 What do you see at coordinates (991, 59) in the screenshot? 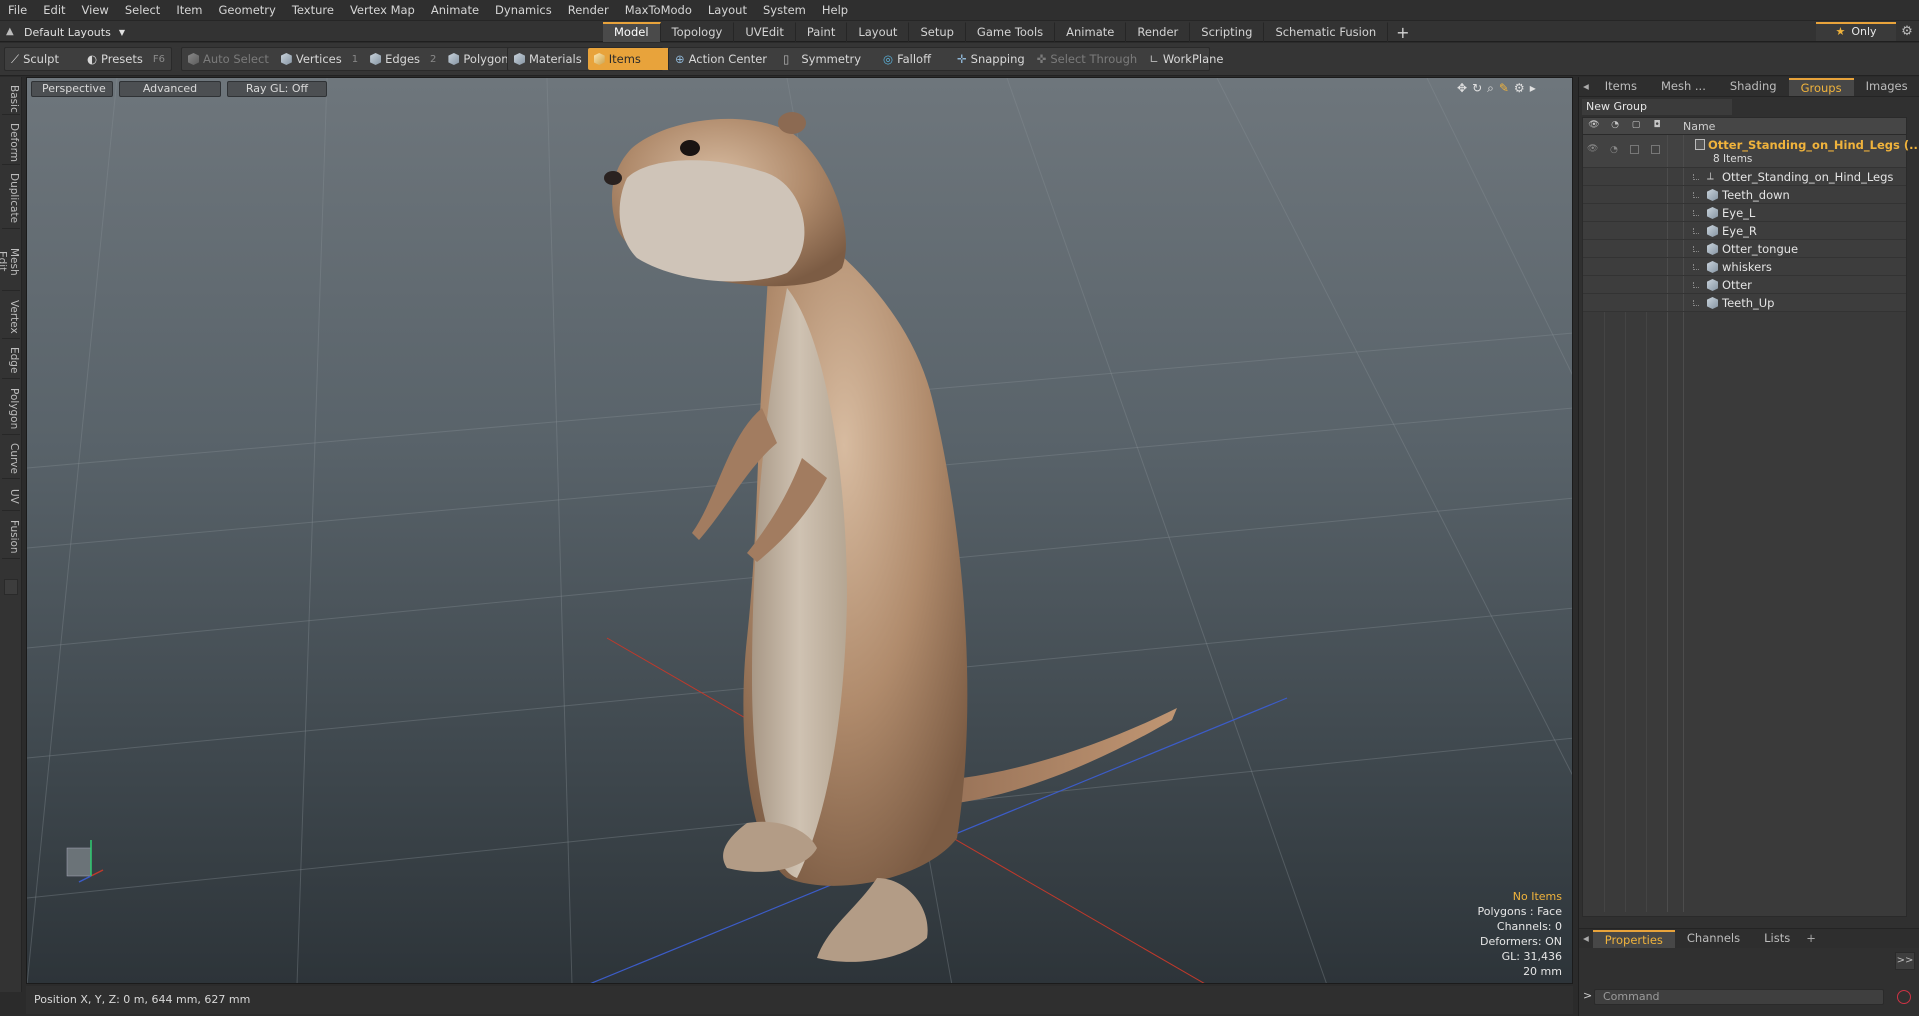
I see `snapping-button: ✛ Snapping` at bounding box center [991, 59].